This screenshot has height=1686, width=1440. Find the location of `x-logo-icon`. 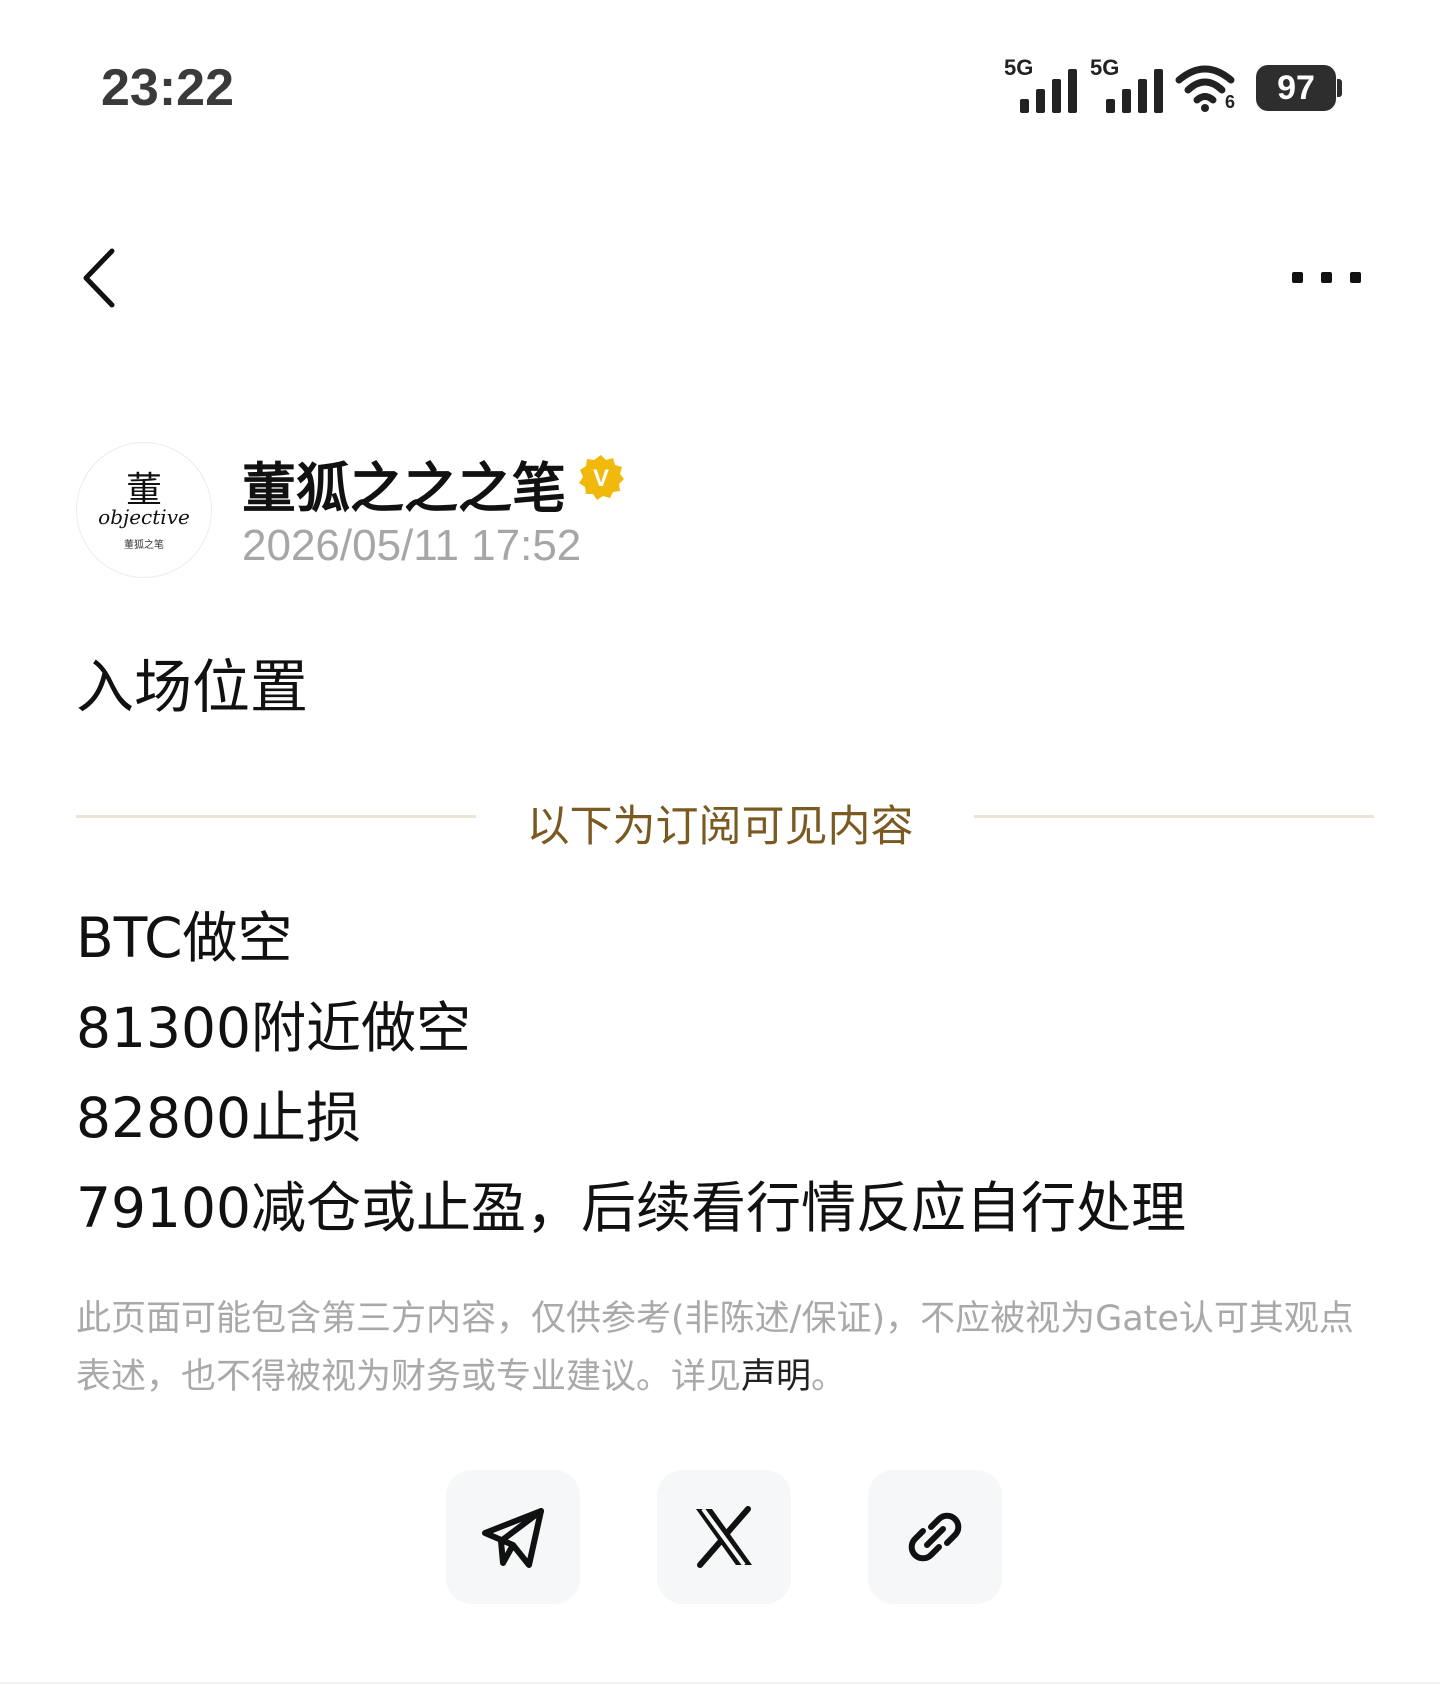

x-logo-icon is located at coordinates (724, 1537).